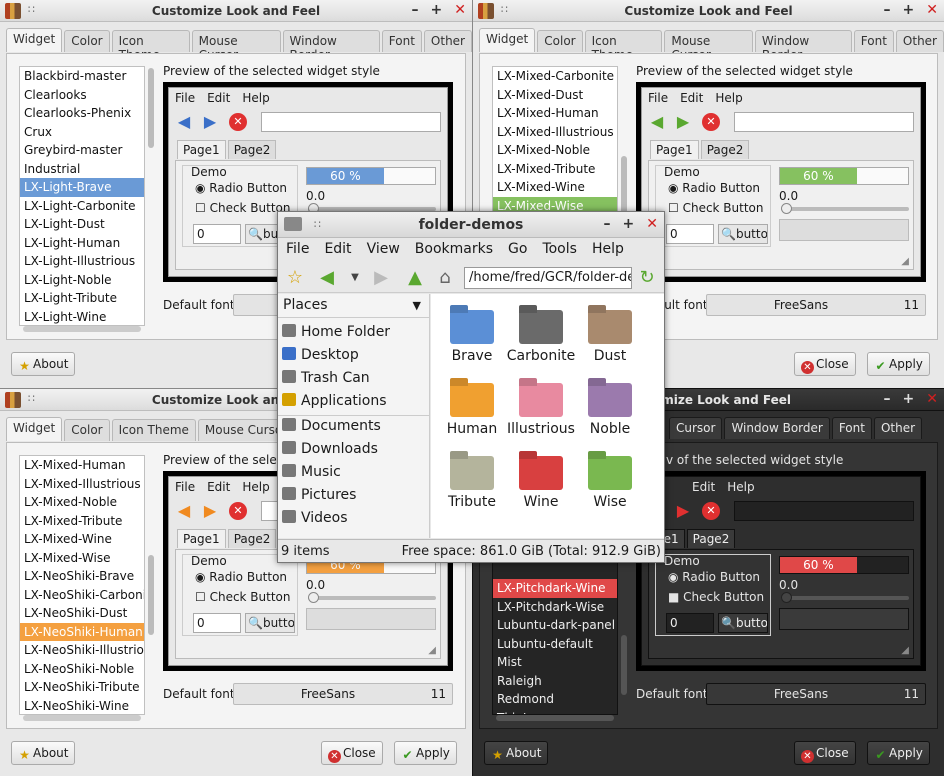 Image resolution: width=944 pixels, height=776 pixels. Describe the element at coordinates (555, 187) in the screenshot. I see `list-item: LX-Mixed-Wine` at that location.